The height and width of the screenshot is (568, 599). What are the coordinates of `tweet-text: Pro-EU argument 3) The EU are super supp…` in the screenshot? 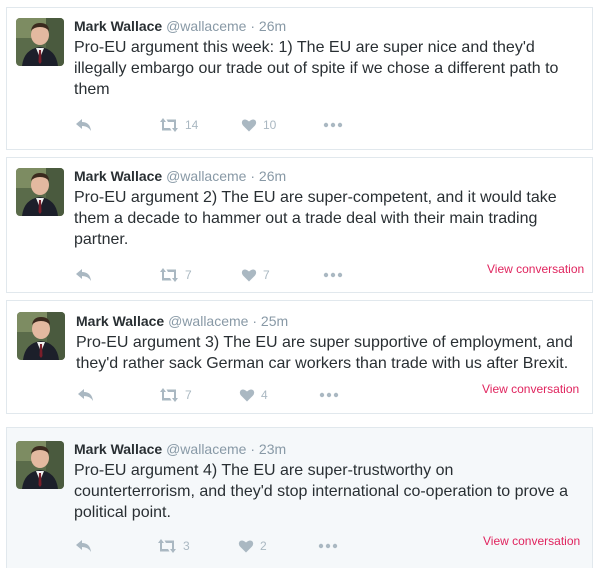 It's located at (324, 353).